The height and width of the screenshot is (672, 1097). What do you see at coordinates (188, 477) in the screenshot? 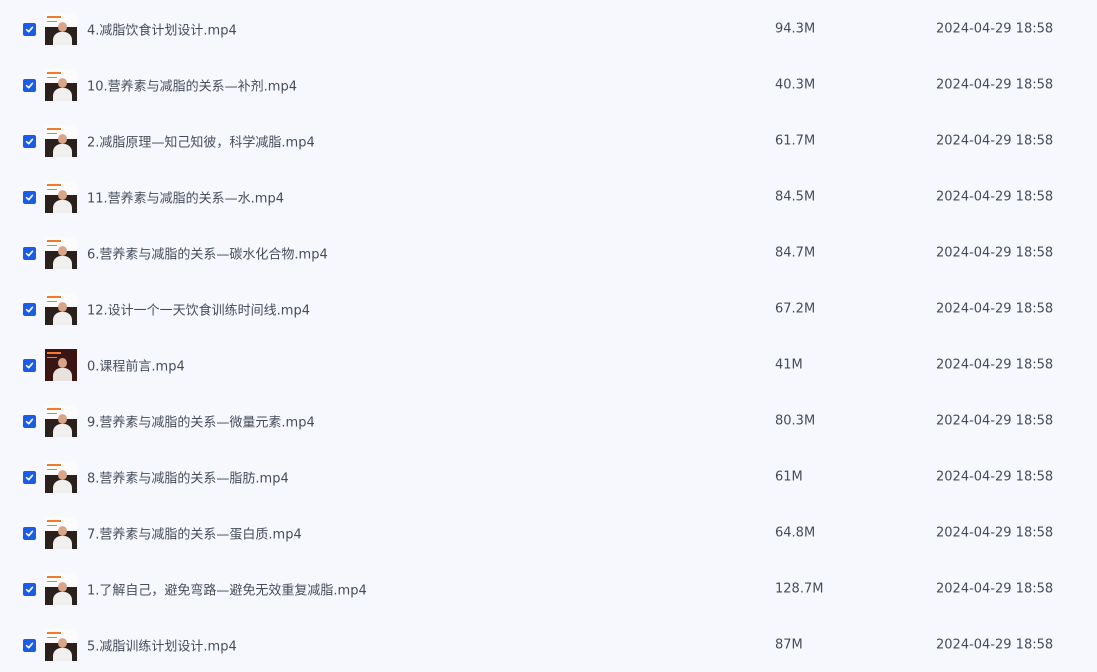
I see `file-name: 8.营养素与减脂的关系—脂肪.mp4` at bounding box center [188, 477].